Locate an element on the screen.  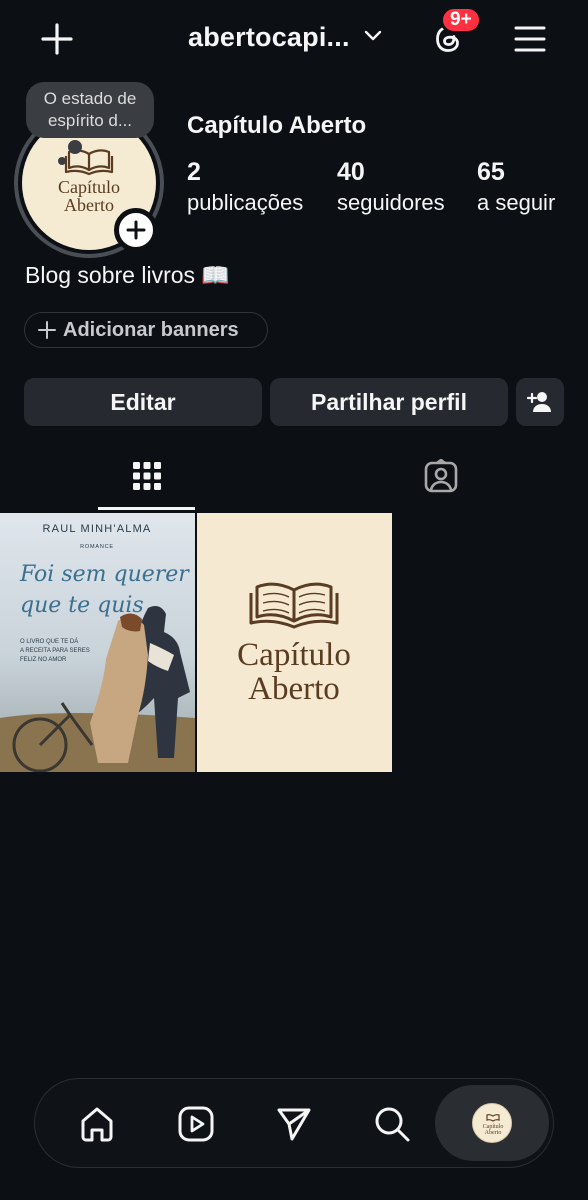
add-banners-button: Adicionar banners is located at coordinates (146, 330).